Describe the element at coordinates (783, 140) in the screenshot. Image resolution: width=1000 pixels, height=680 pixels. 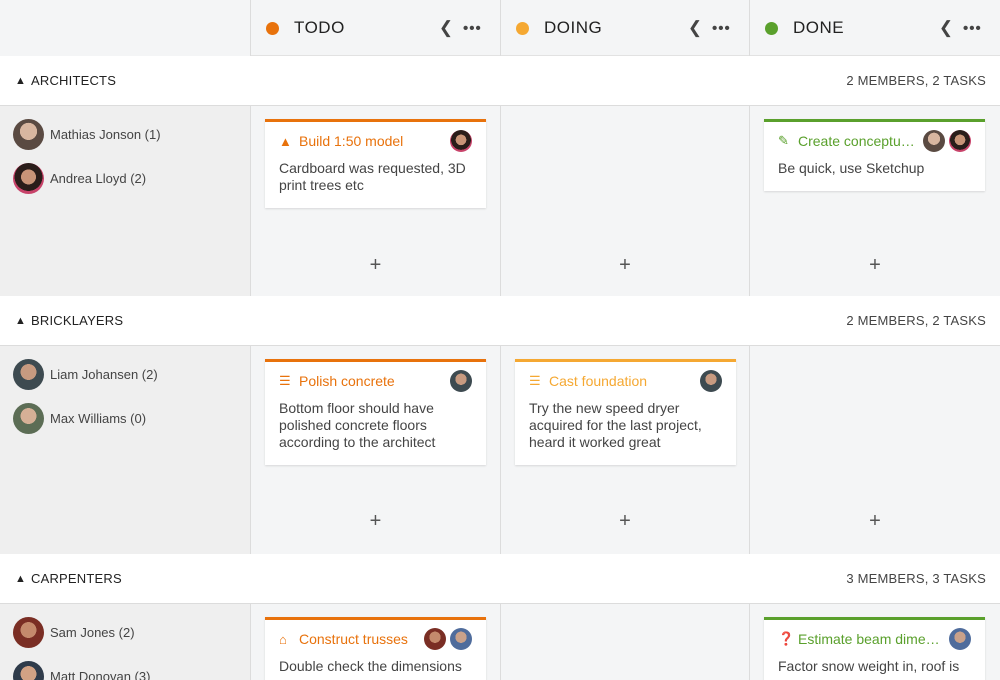
I see `pencil-icon: ✎` at that location.